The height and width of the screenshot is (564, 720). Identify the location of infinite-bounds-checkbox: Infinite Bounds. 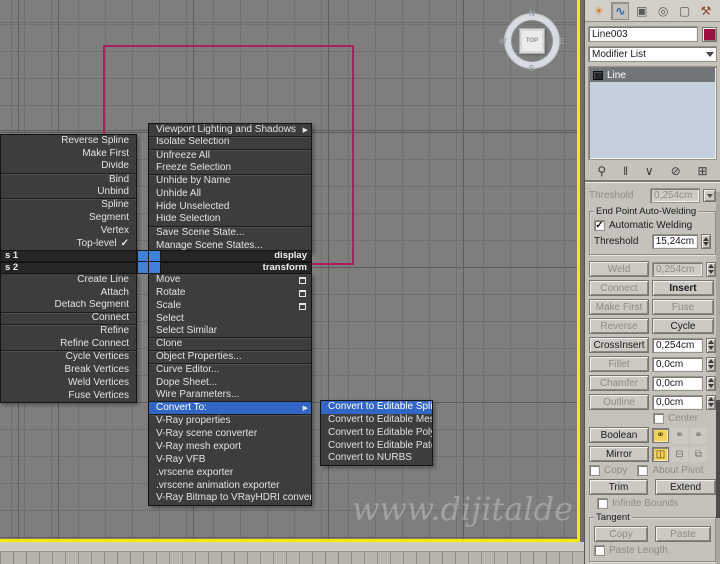
(637, 503).